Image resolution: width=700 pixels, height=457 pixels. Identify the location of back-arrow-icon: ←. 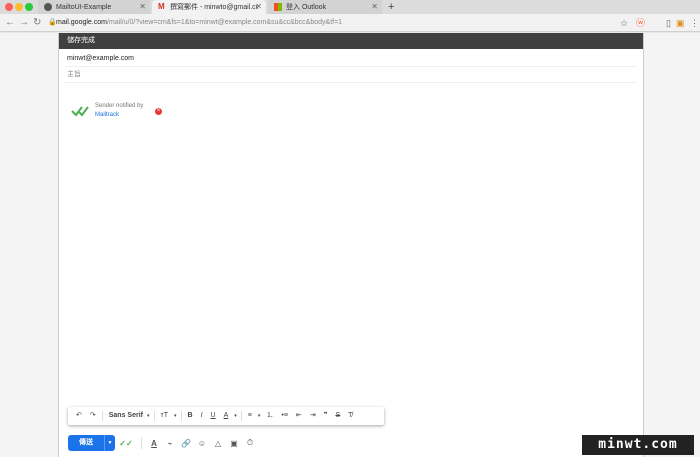
(10, 23).